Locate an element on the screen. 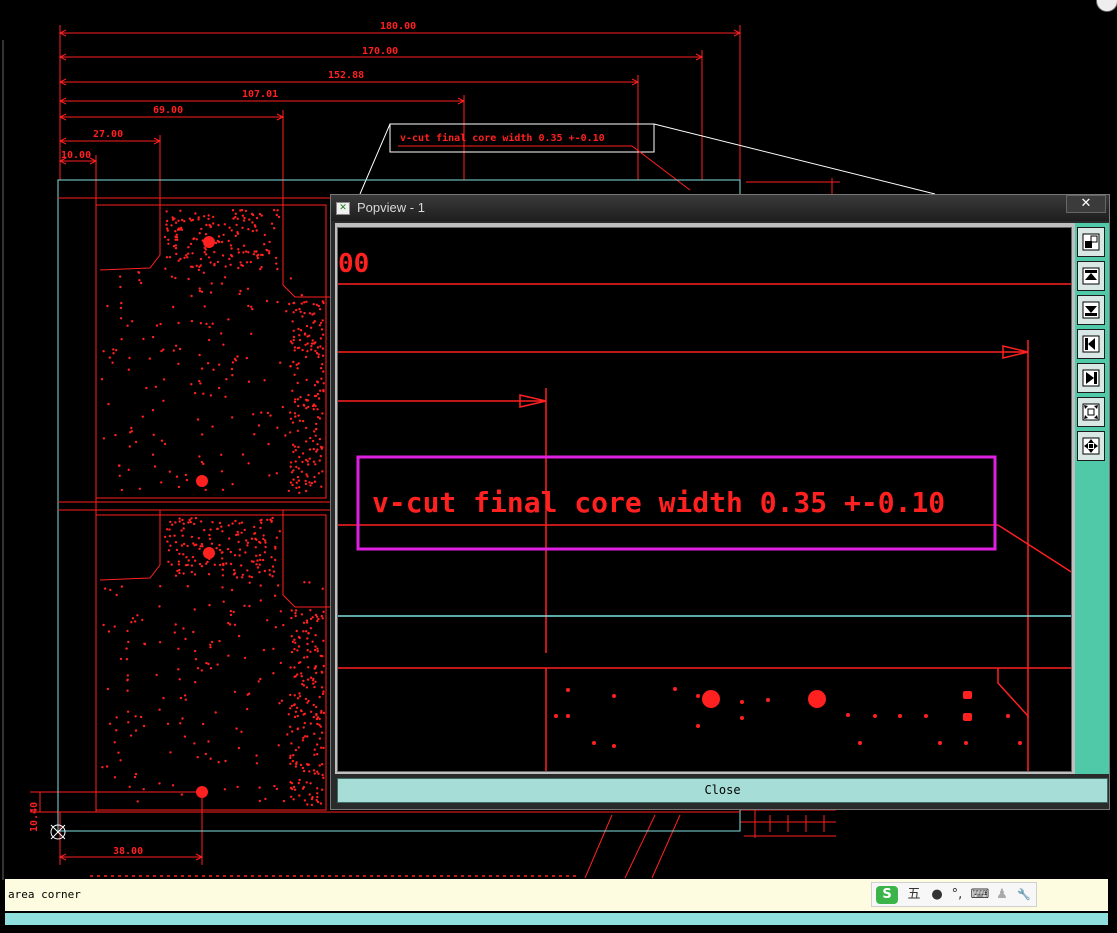 This screenshot has height=933, width=1117. app-icon: ✕ is located at coordinates (343, 208).